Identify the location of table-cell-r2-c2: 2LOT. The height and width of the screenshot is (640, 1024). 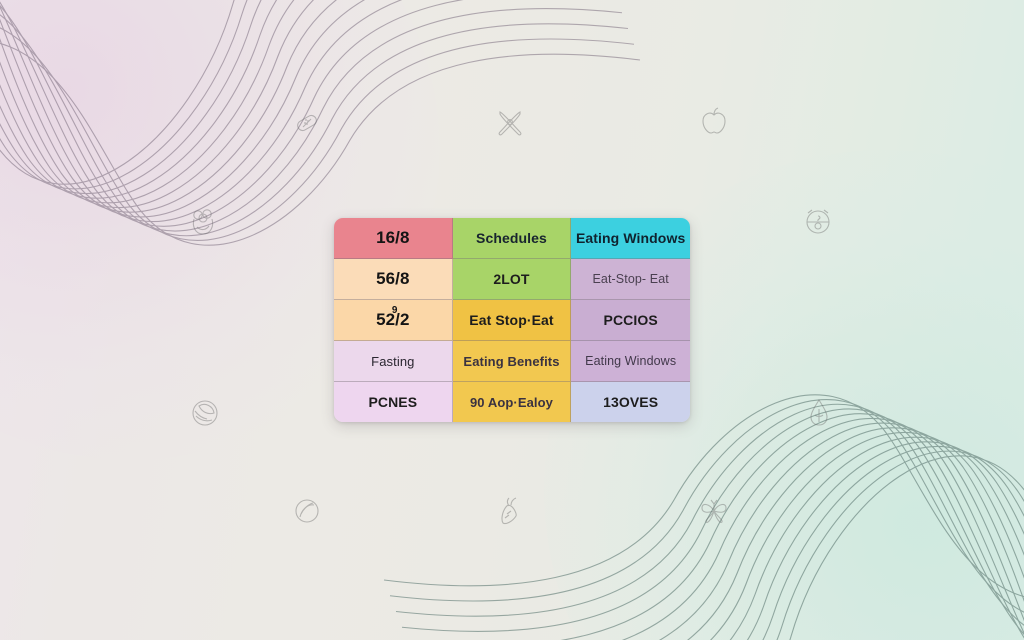
(512, 279).